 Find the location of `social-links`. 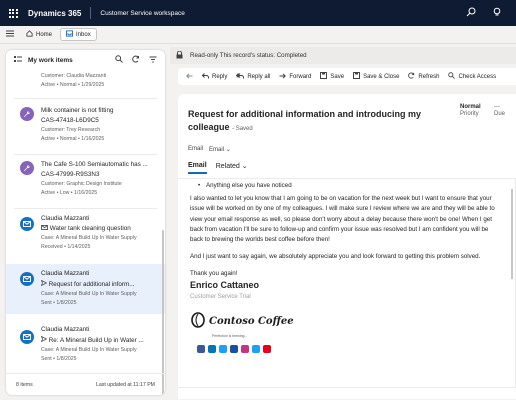

social-links is located at coordinates (349, 349).